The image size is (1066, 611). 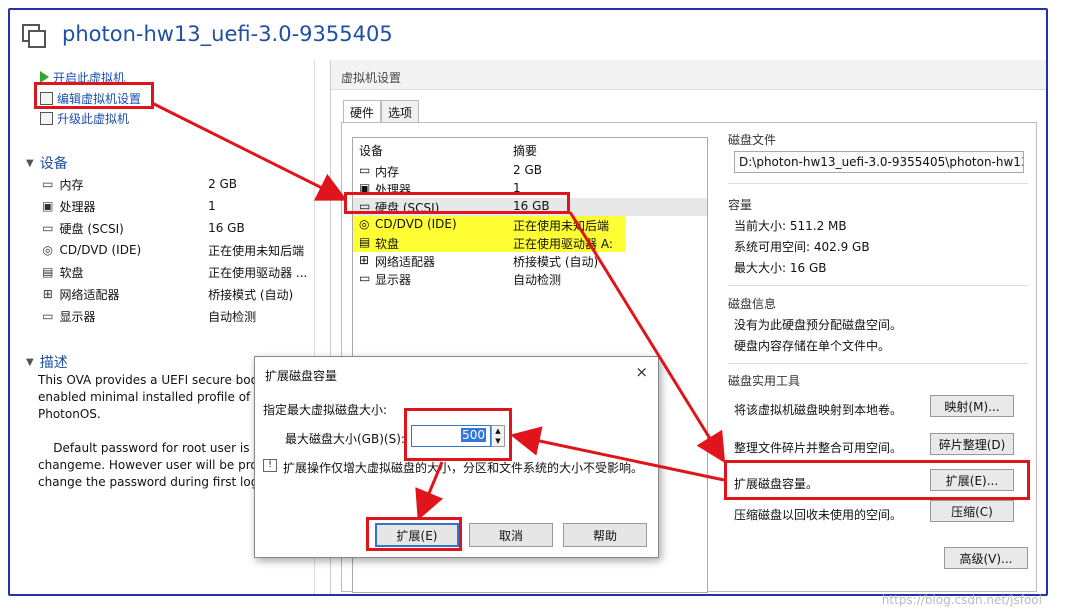 I want to click on max-size: 最大大小: 16 GB, so click(x=780, y=268).